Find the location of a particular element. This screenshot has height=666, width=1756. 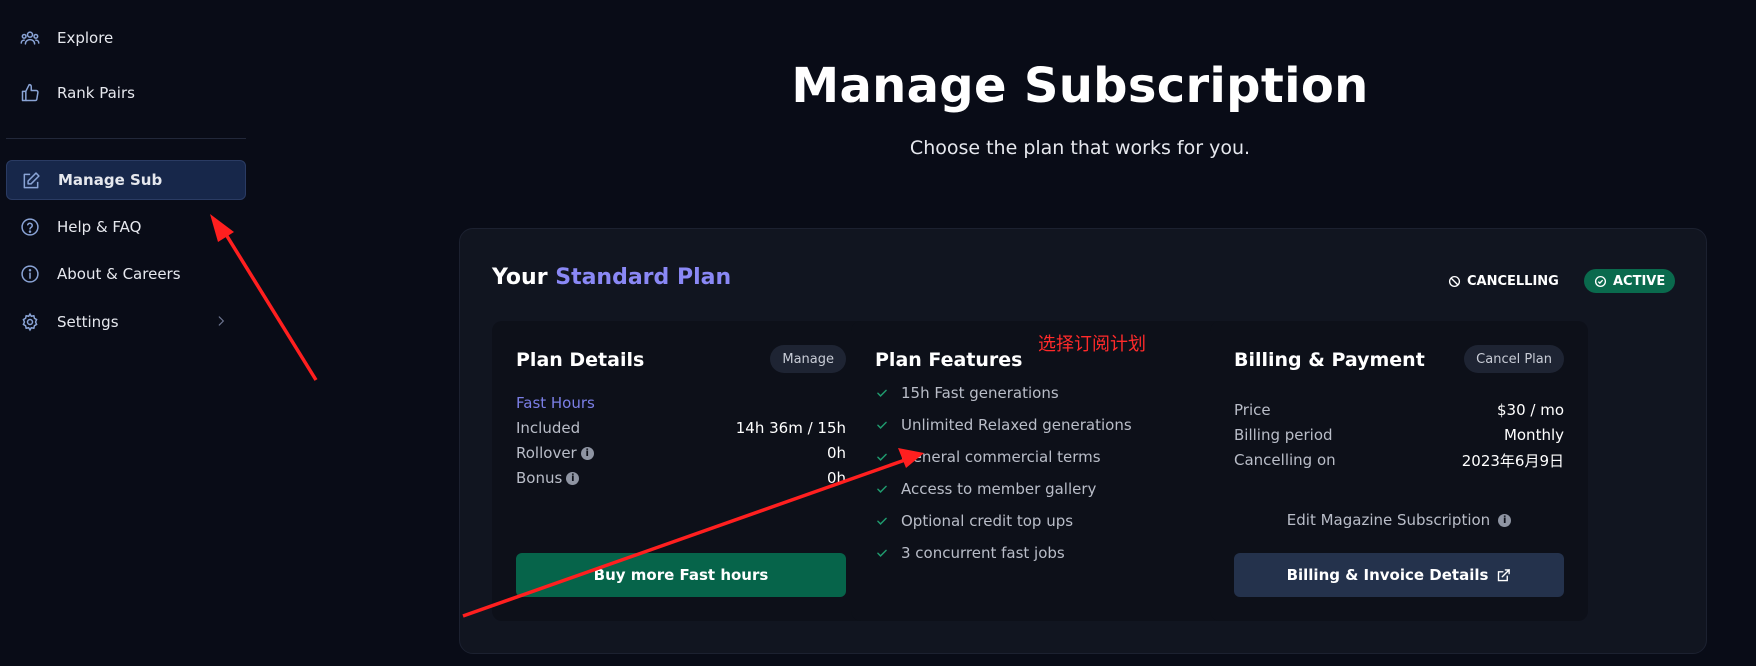

billing-row-cancelling: Cancelling on 2023年6月9日 is located at coordinates (1399, 460).